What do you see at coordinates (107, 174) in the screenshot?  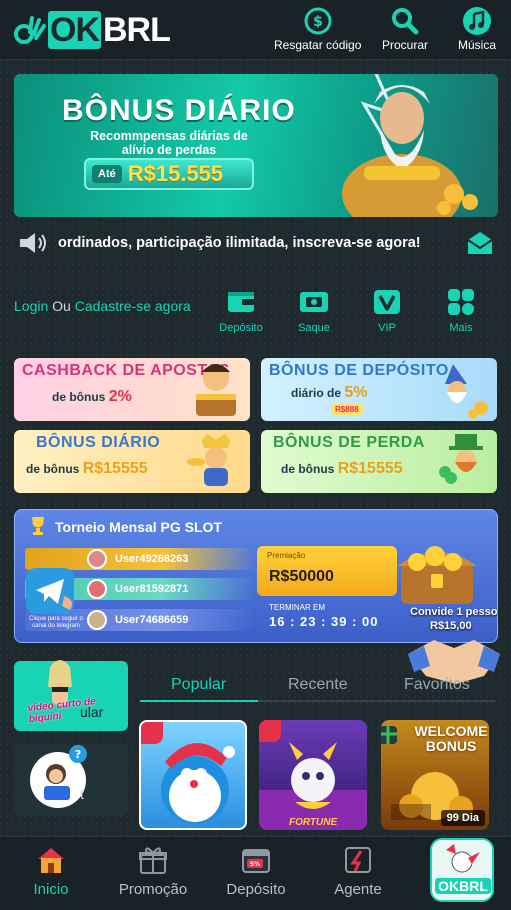 I see `banner-amount-prefix: Até` at bounding box center [107, 174].